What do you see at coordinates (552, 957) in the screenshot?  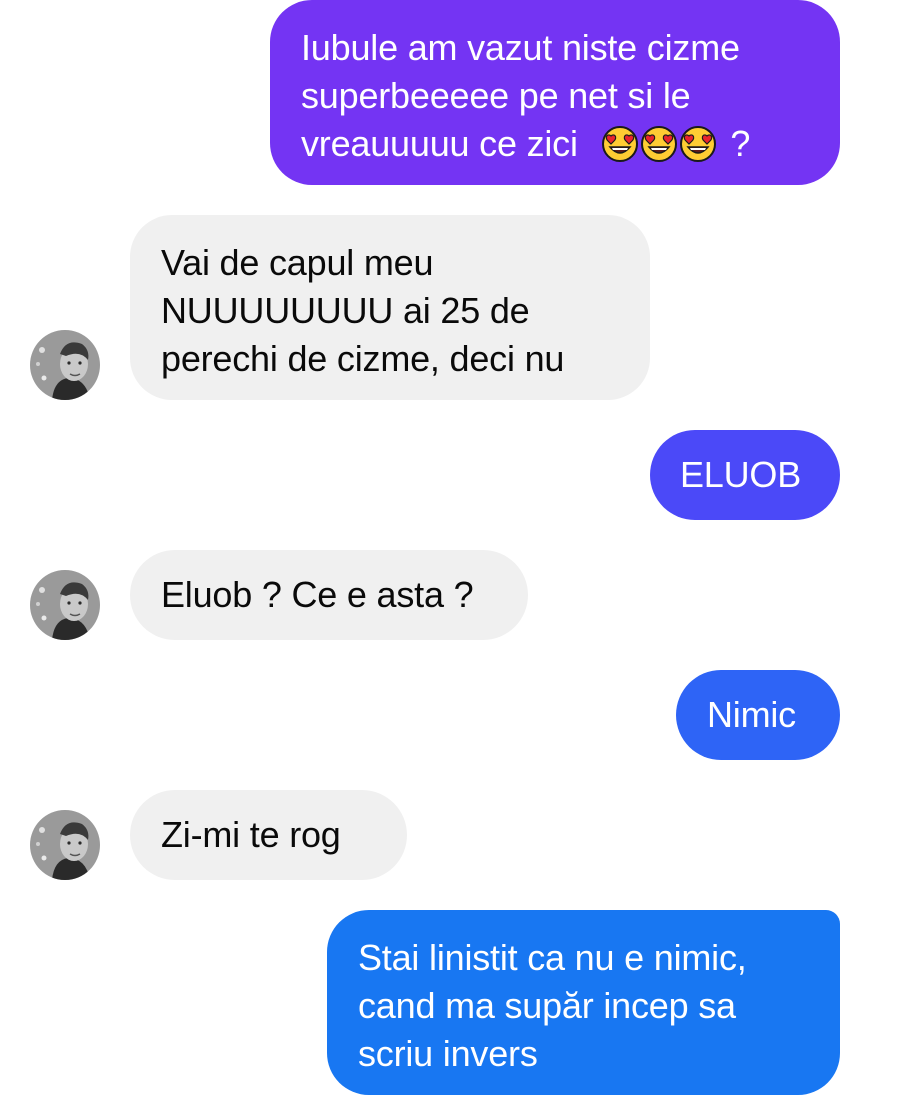 I see `message-text-line: Stai linistit ca nu e nimic,` at bounding box center [552, 957].